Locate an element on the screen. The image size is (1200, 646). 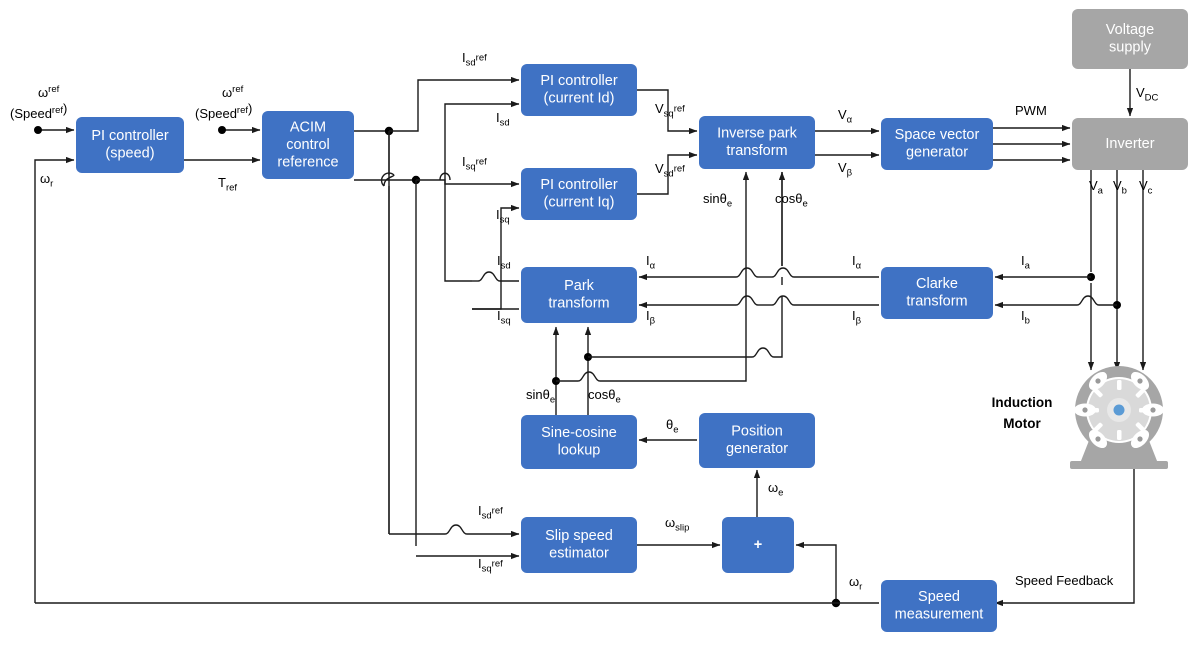
signal-label-isd_2: Isd is located at coordinates (504, 262).